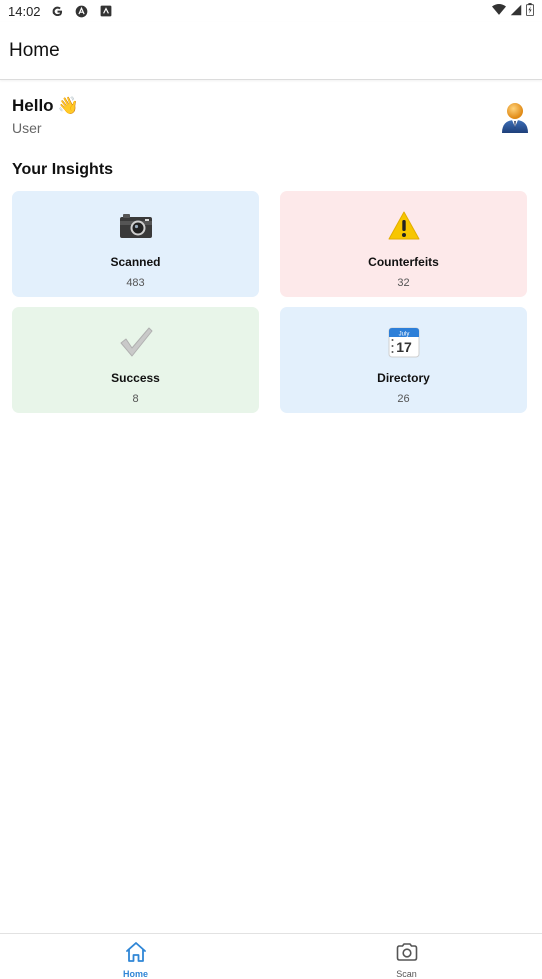 The height and width of the screenshot is (979, 542). What do you see at coordinates (403, 335) in the screenshot?
I see `calendar-month: July` at bounding box center [403, 335].